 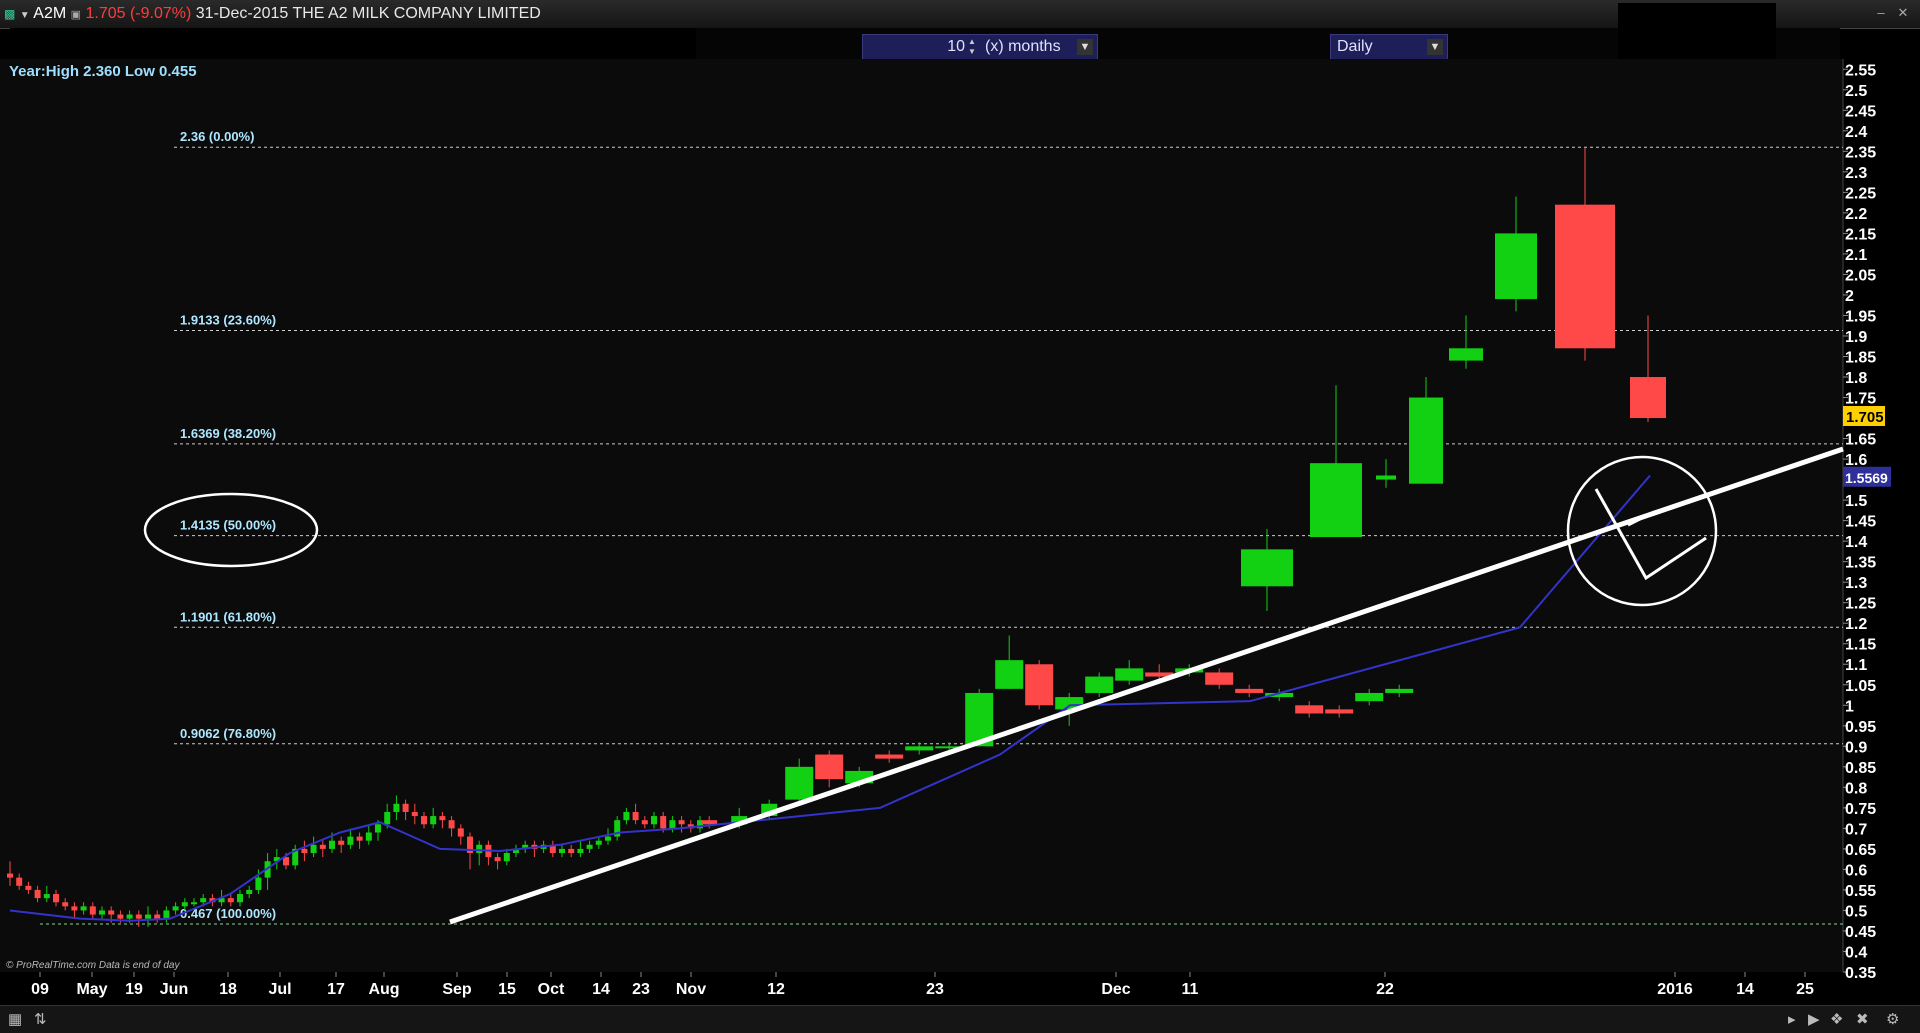 What do you see at coordinates (228, 989) in the screenshot?
I see `x-tick-label: 18` at bounding box center [228, 989].